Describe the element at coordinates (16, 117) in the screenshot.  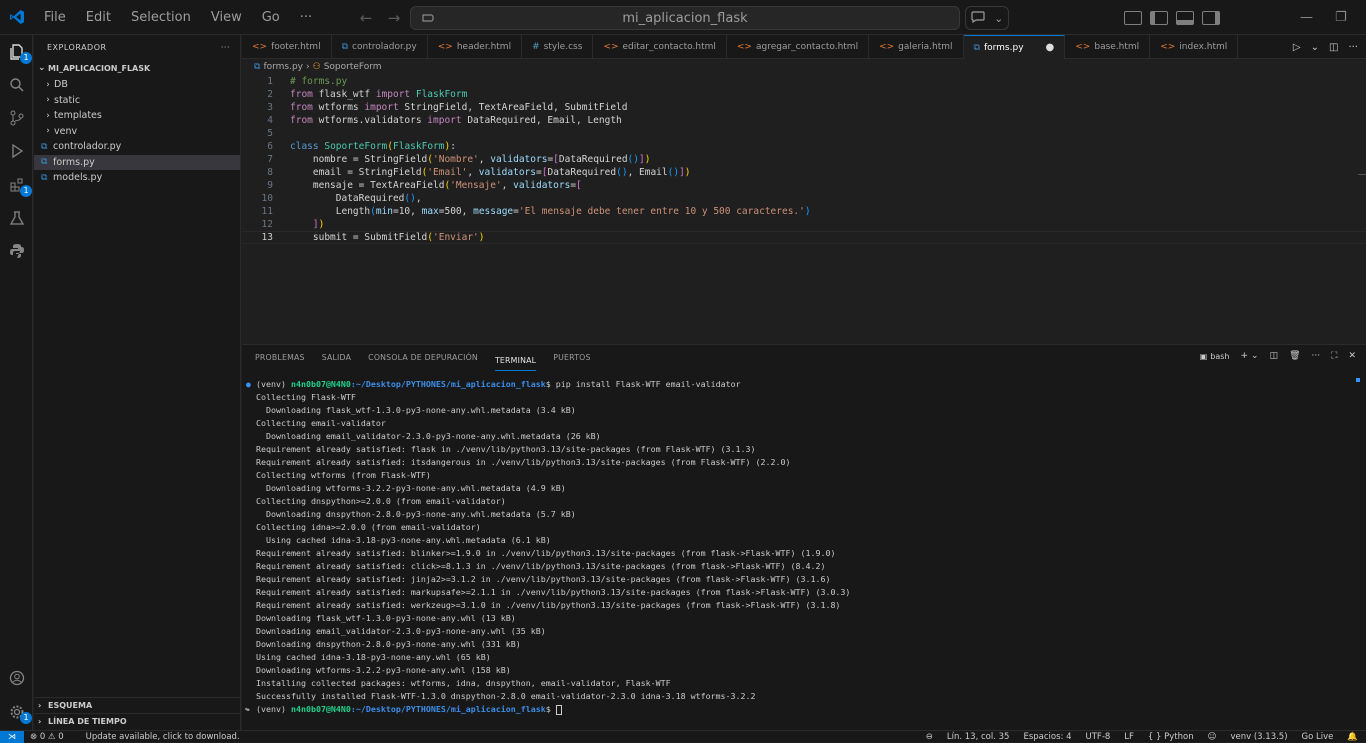
I see `source-control-icon` at that location.